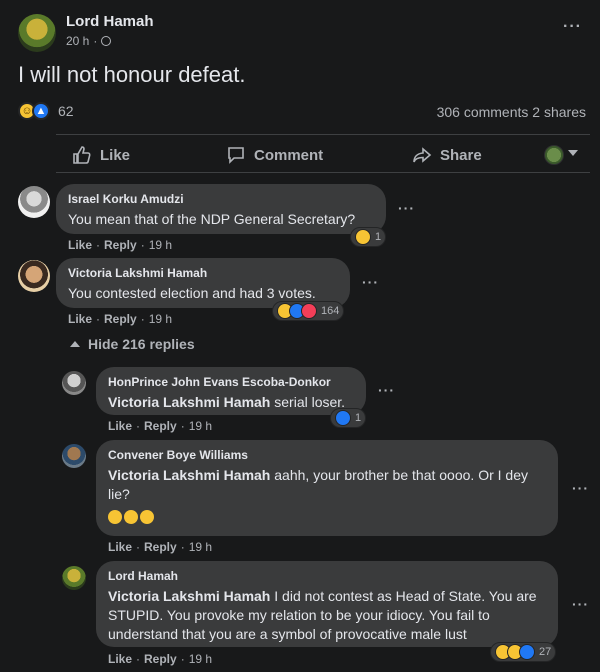 The height and width of the screenshot is (672, 600). I want to click on post-text: I will not honour defeat., so click(132, 74).